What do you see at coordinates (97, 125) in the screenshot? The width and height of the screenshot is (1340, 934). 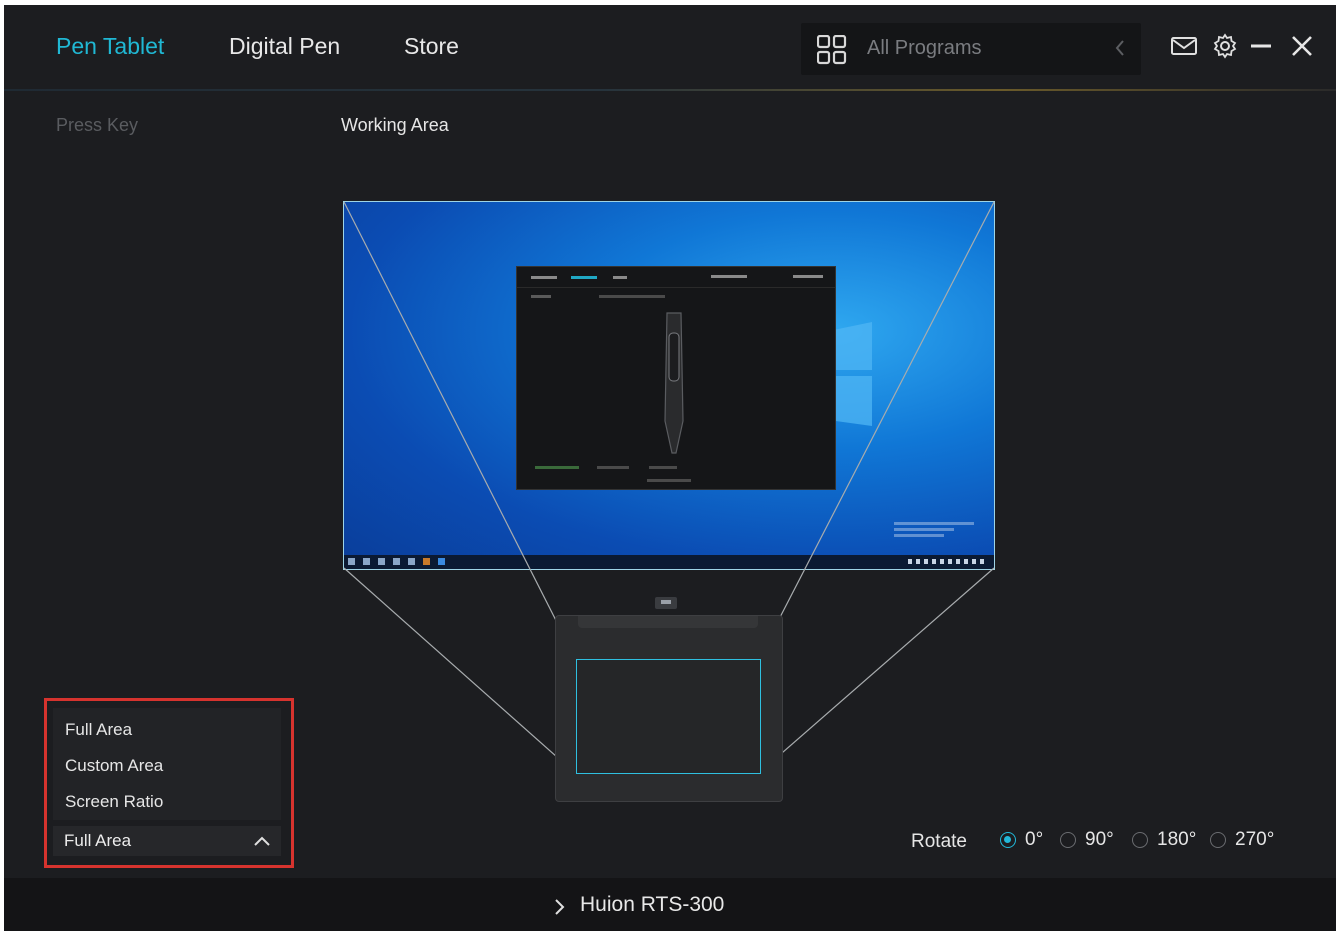 I see `subtab-press-key: Press Key` at bounding box center [97, 125].